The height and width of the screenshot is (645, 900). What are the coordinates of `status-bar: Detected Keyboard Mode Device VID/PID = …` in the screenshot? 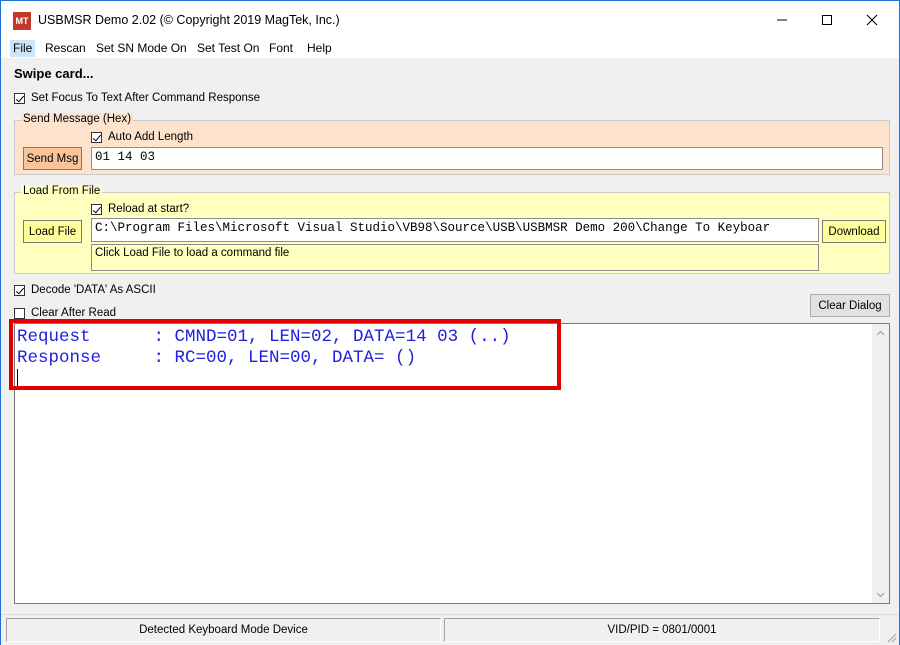 It's located at (450, 629).